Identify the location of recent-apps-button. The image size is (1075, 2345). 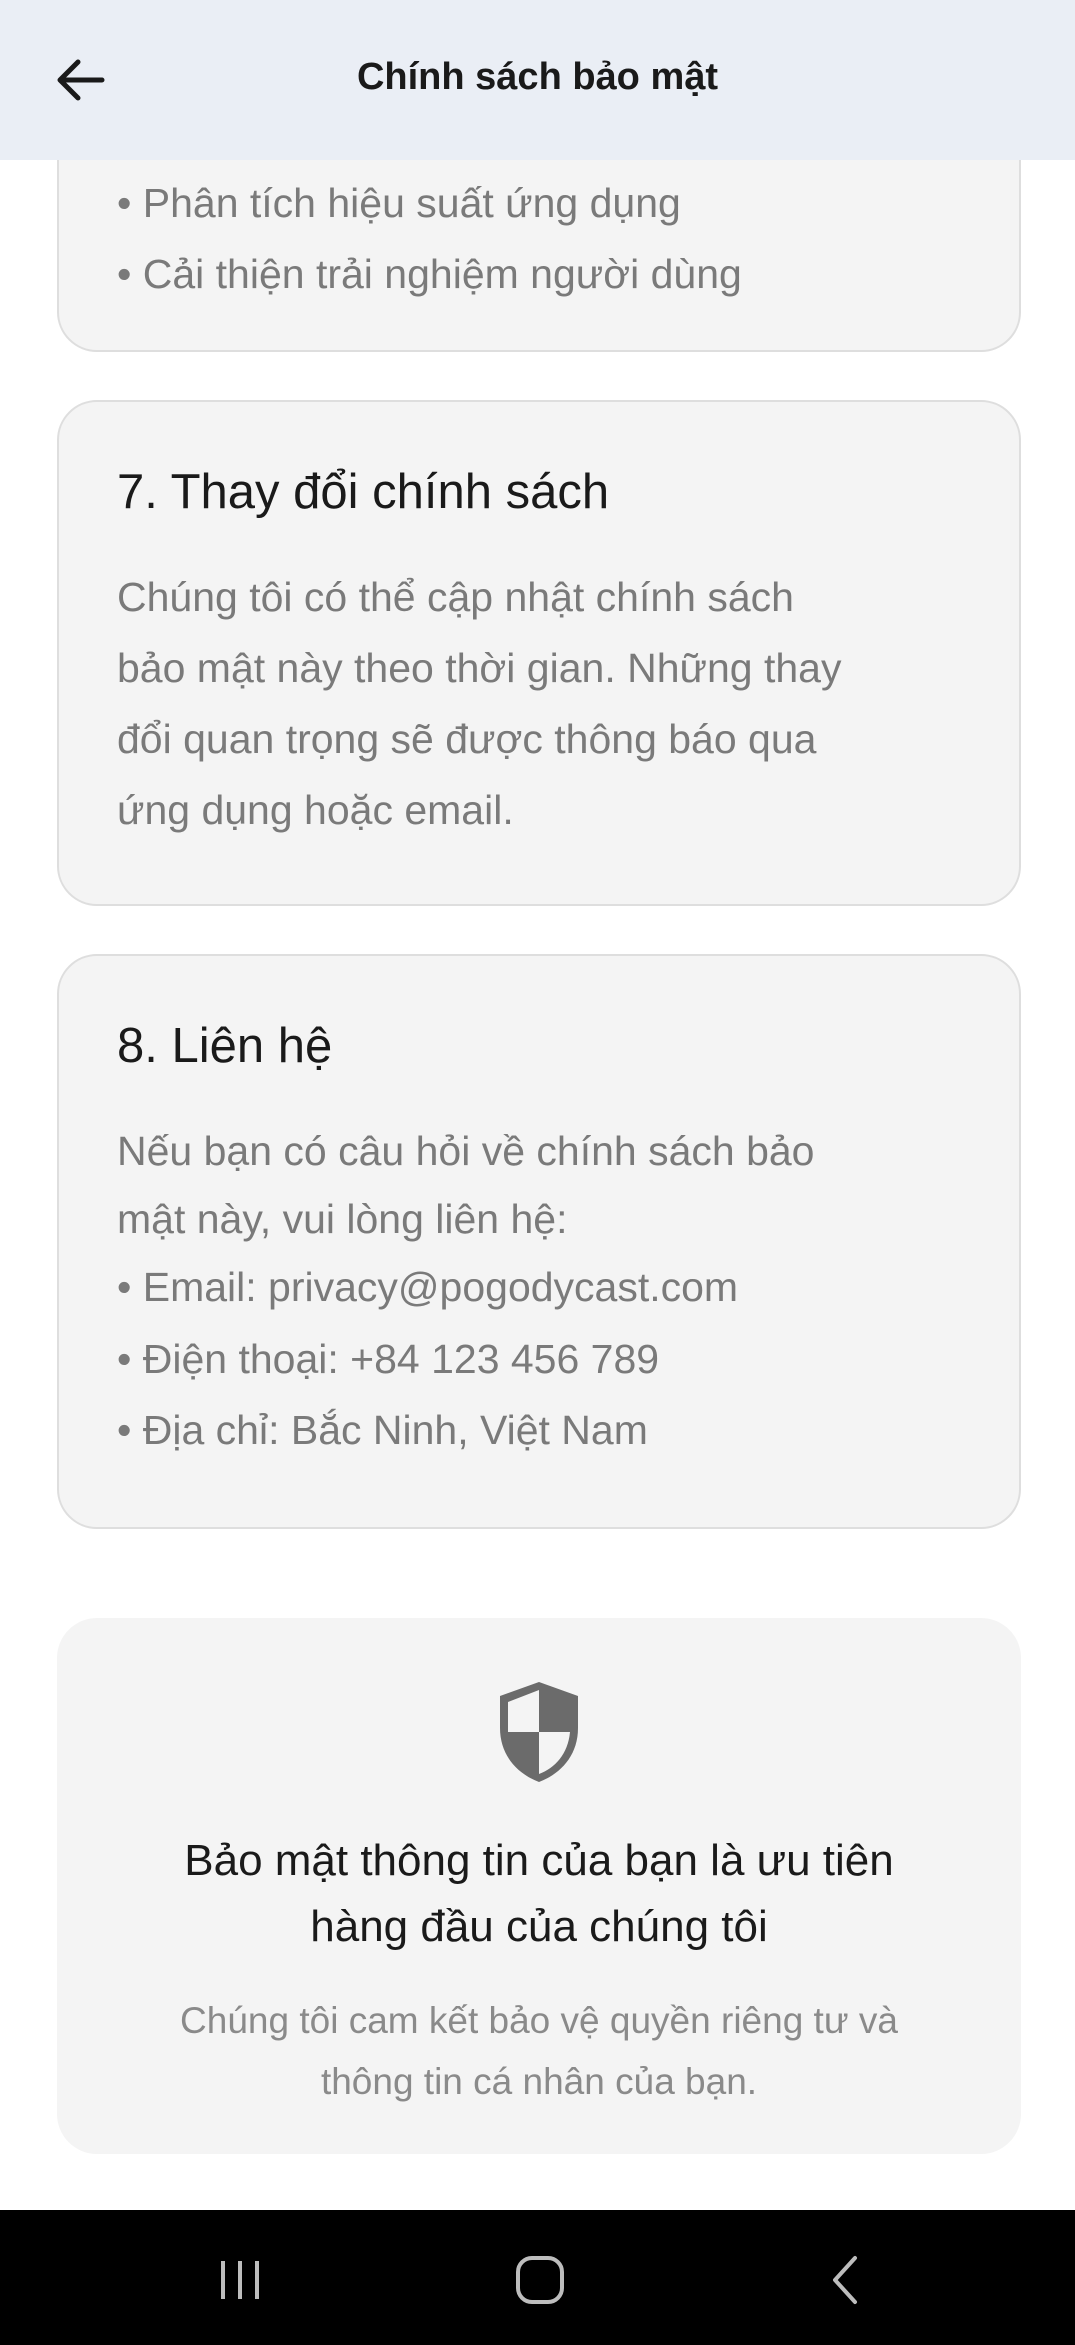
(240, 2280).